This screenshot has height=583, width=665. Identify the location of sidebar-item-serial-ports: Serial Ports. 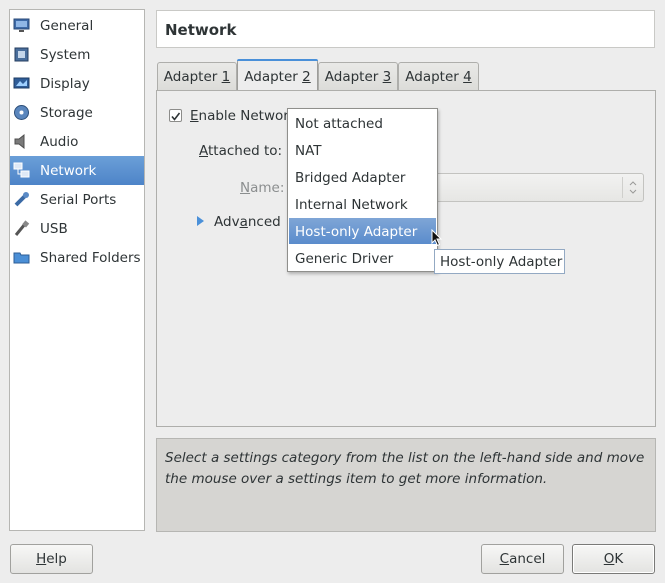
(77, 199).